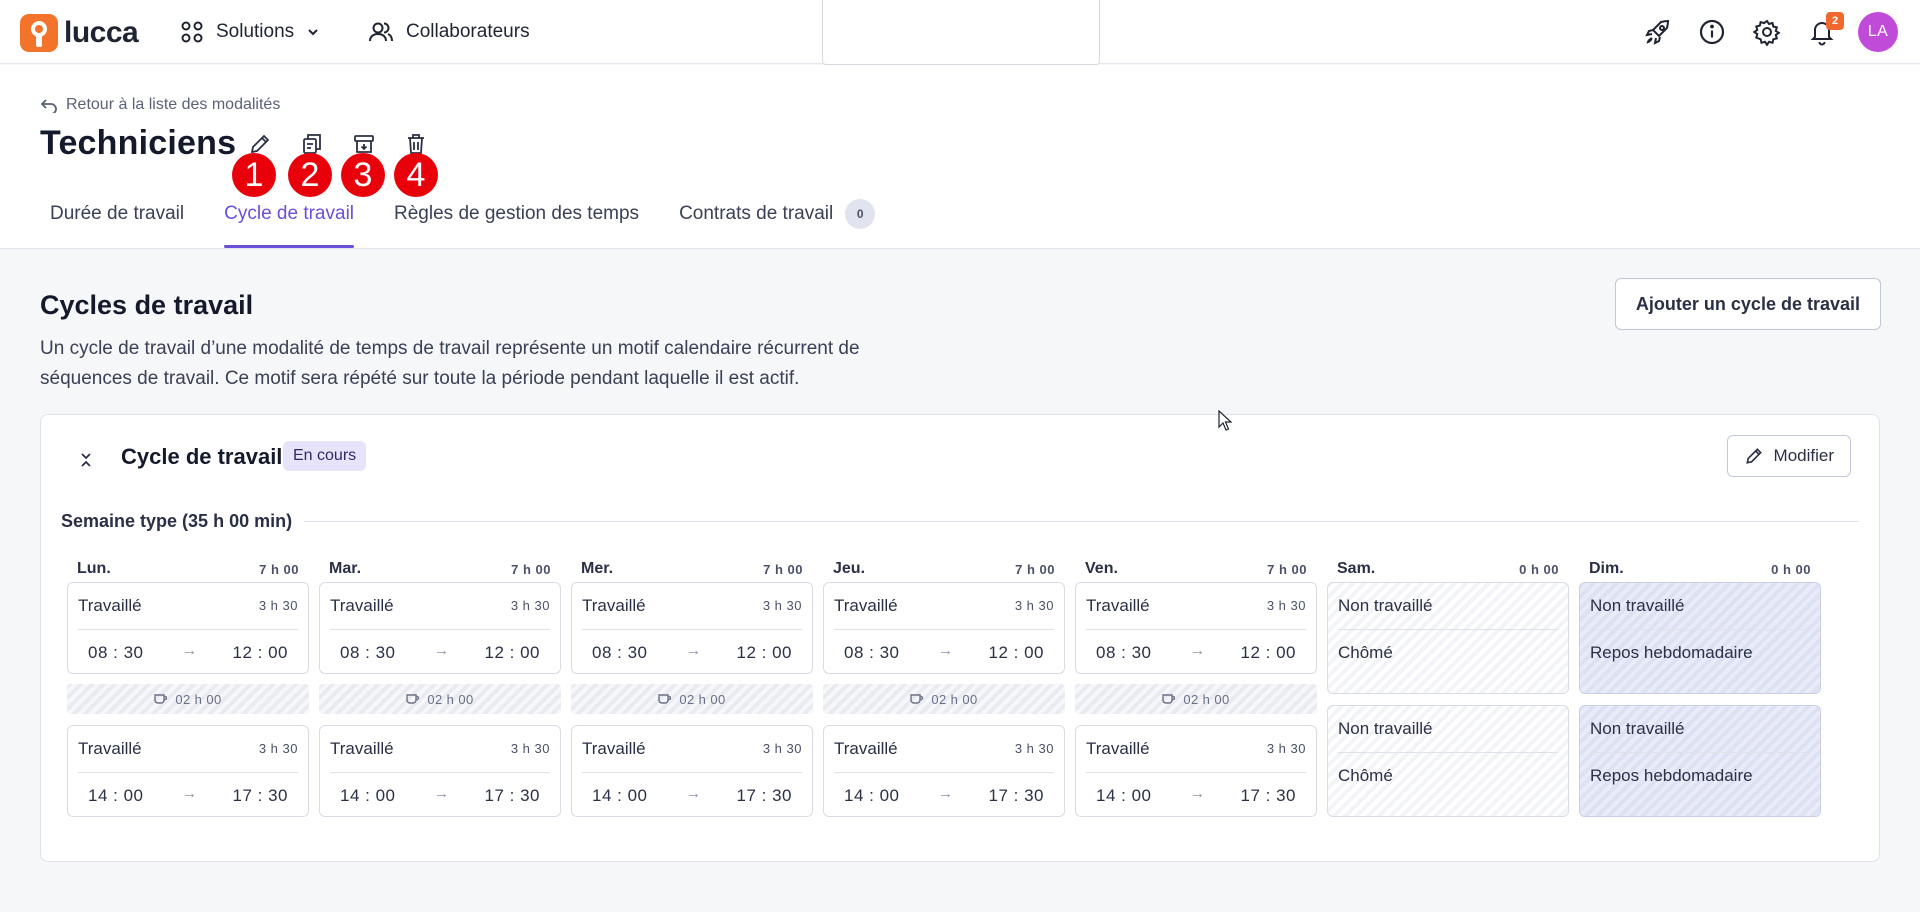 The width and height of the screenshot is (1920, 912). I want to click on tab-label: Contrats de travail, so click(756, 213).